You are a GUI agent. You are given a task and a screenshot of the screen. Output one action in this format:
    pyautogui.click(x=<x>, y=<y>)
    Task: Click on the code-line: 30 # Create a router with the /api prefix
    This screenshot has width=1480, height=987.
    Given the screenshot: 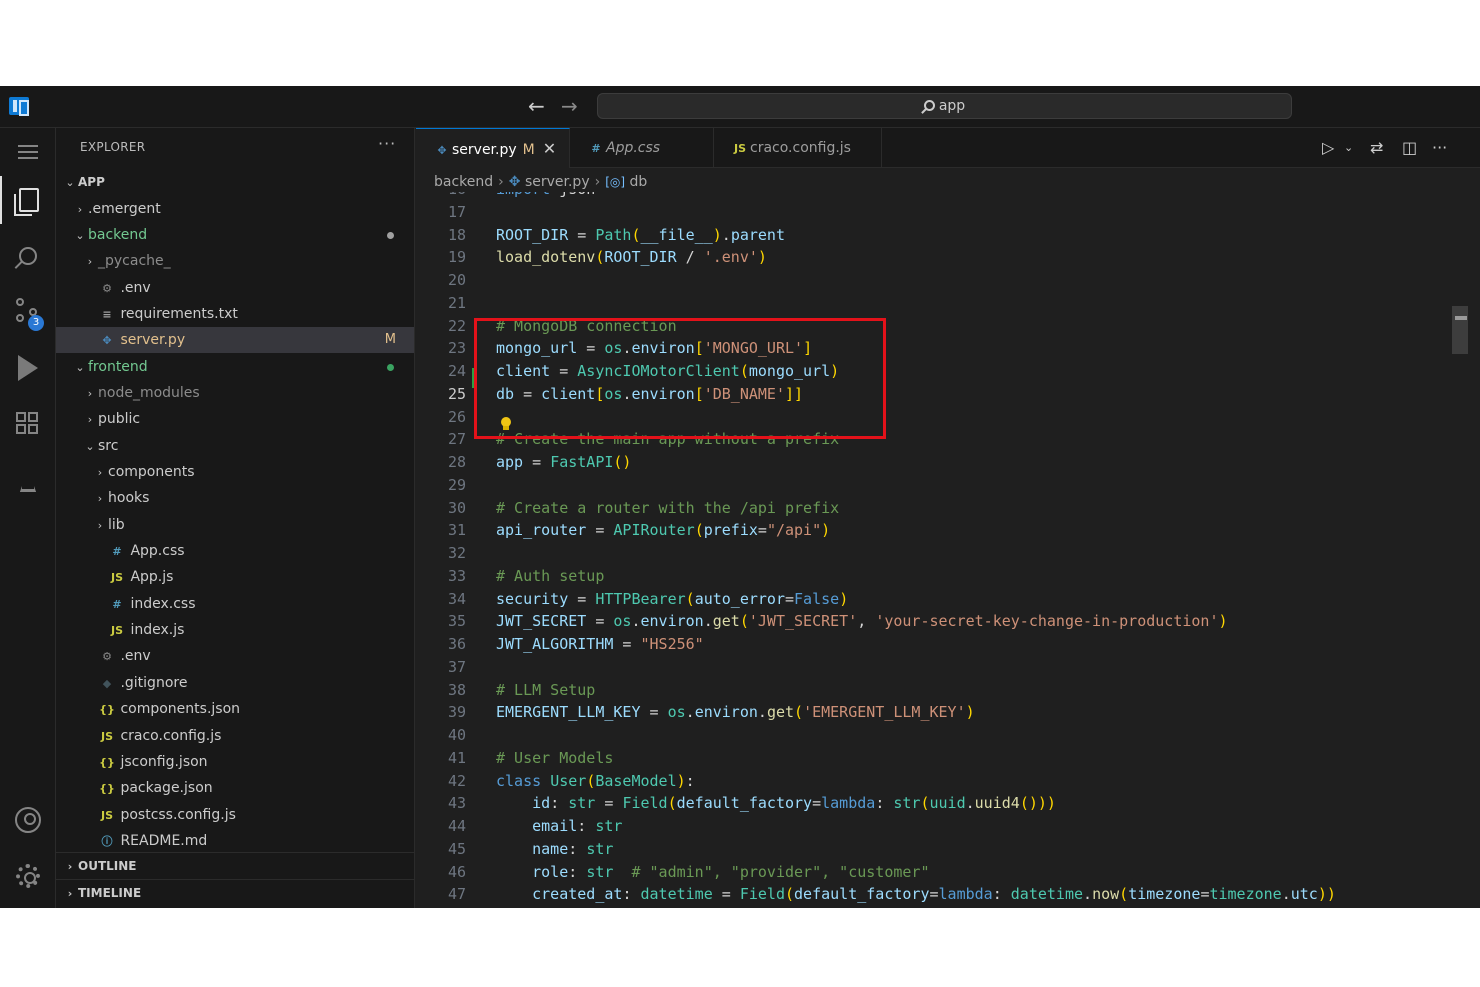 What is the action you would take?
    pyautogui.click(x=936, y=508)
    